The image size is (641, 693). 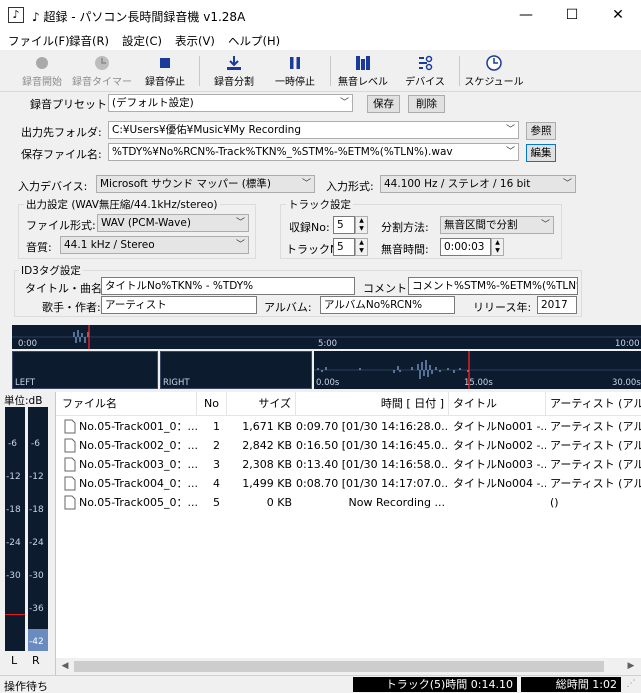 What do you see at coordinates (261, 404) in the screenshot?
I see `column-header-size: サイズ` at bounding box center [261, 404].